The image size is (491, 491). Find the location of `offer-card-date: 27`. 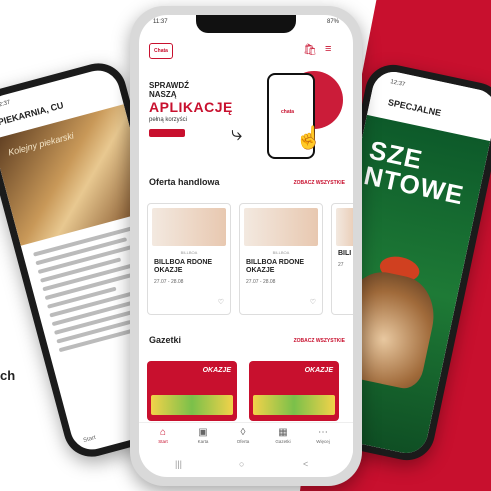

offer-card-date: 27 is located at coordinates (341, 265).